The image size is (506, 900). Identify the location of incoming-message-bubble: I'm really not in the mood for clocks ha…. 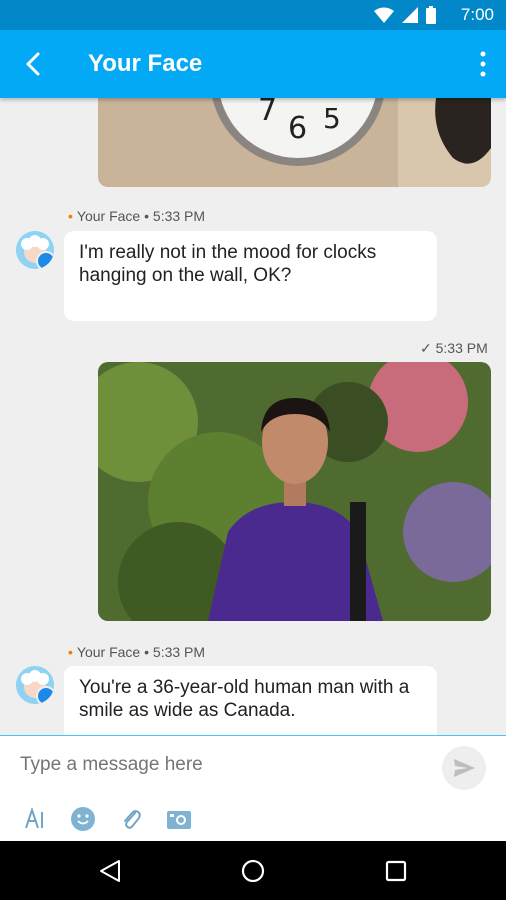
(250, 276).